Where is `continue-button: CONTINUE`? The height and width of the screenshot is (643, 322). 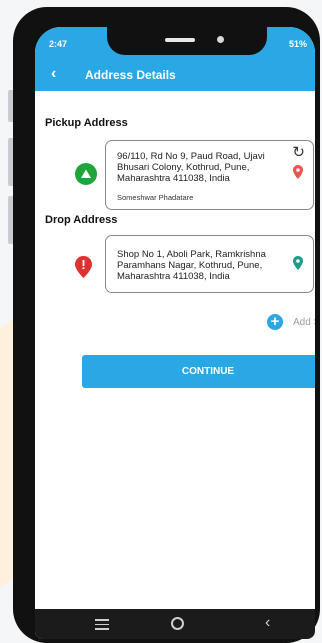 continue-button: CONTINUE is located at coordinates (198, 371).